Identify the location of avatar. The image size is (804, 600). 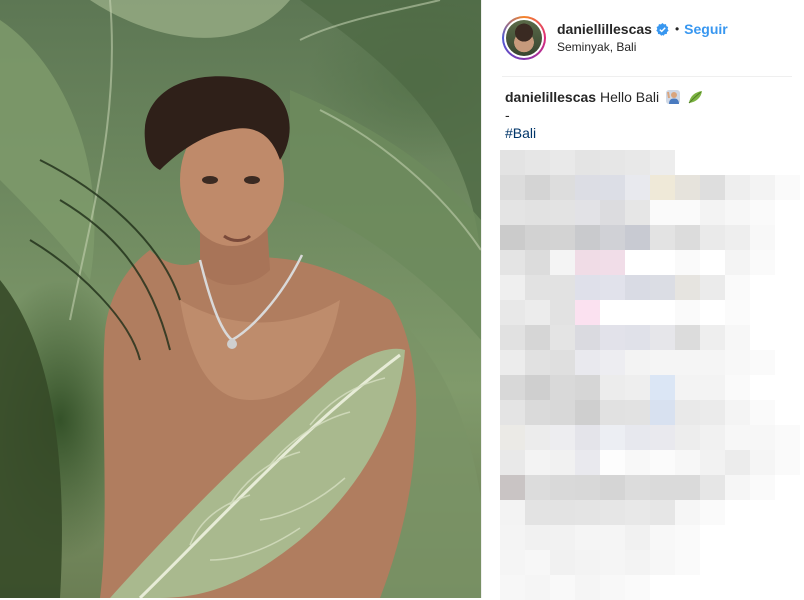
(524, 38).